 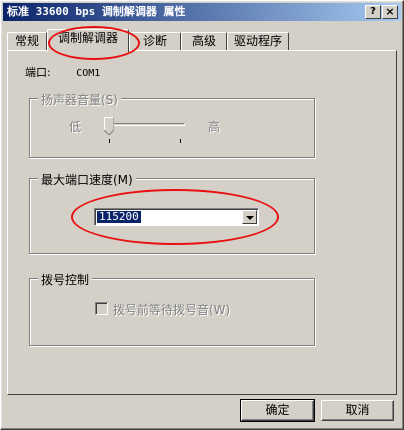 What do you see at coordinates (88, 40) in the screenshot?
I see `tab-modem: 调制解调器` at bounding box center [88, 40].